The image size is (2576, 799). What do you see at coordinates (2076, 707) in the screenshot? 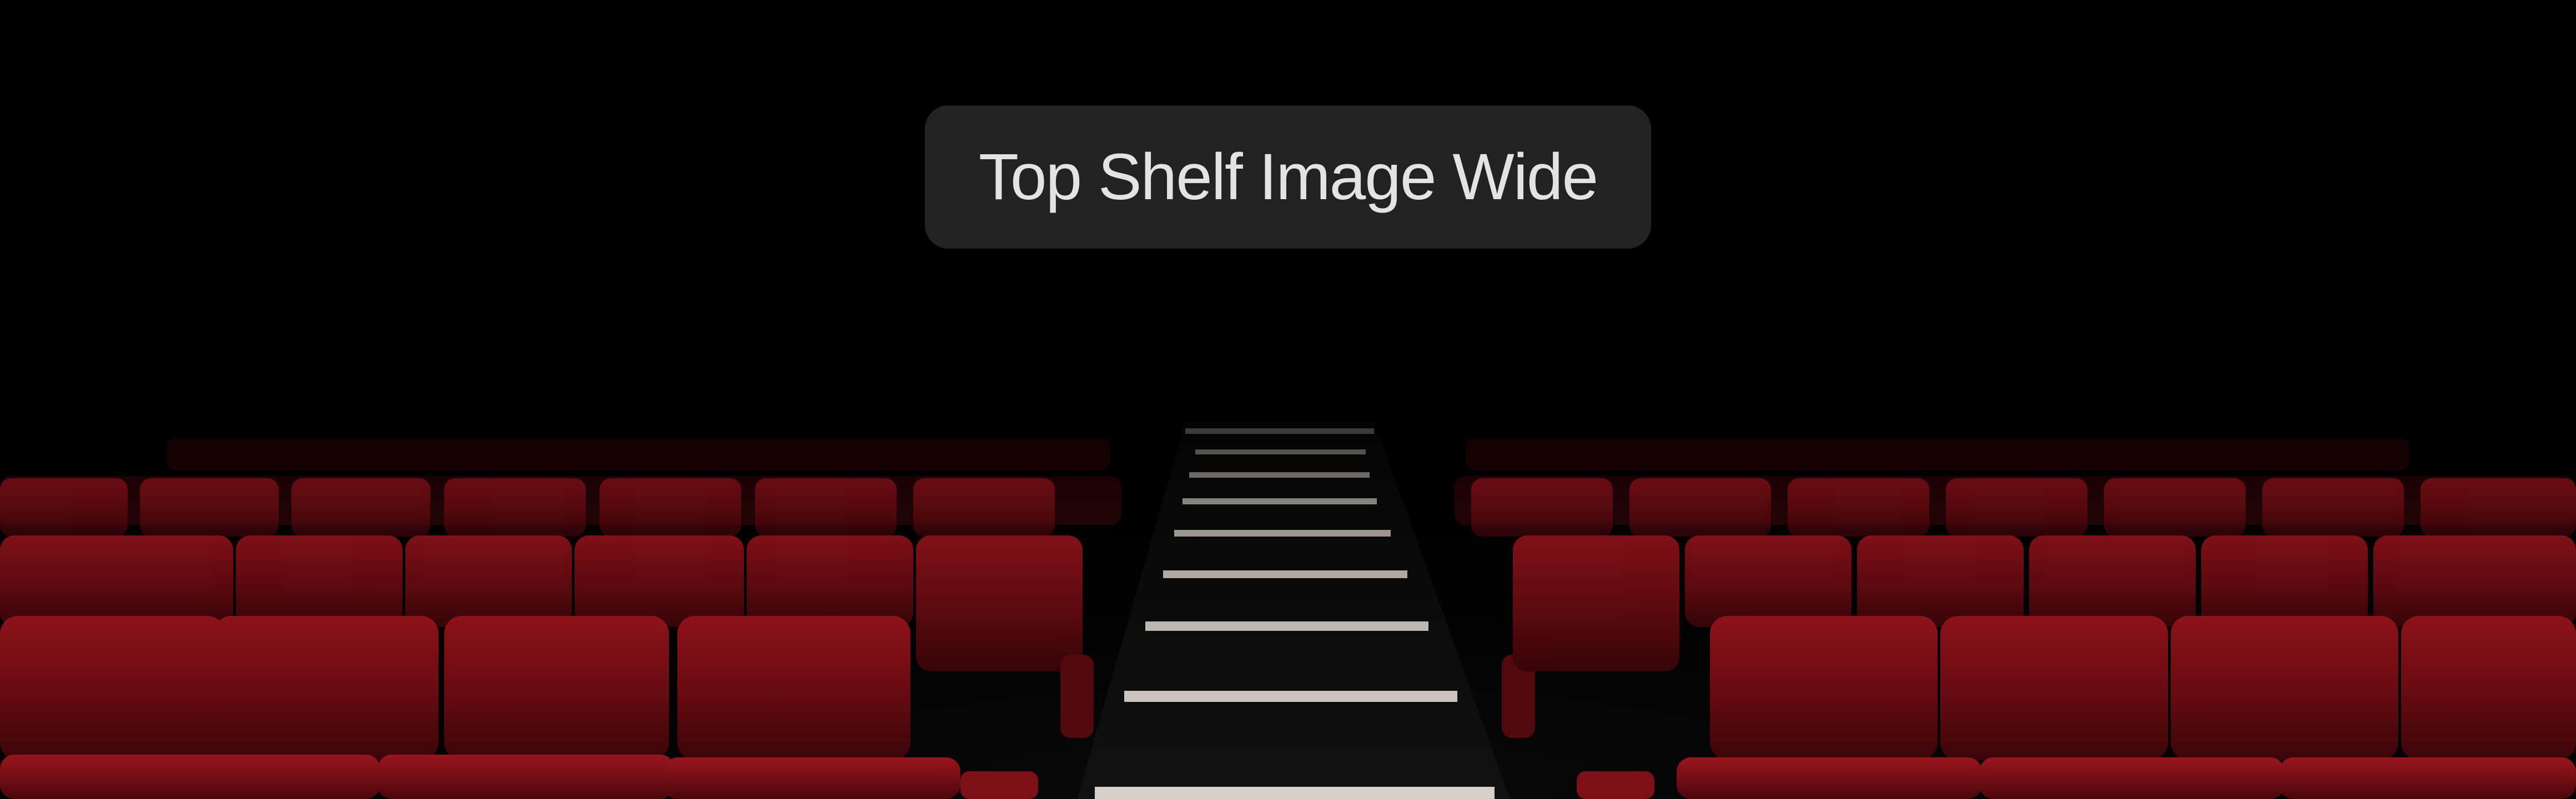
I see `right-seat-row-front` at bounding box center [2076, 707].